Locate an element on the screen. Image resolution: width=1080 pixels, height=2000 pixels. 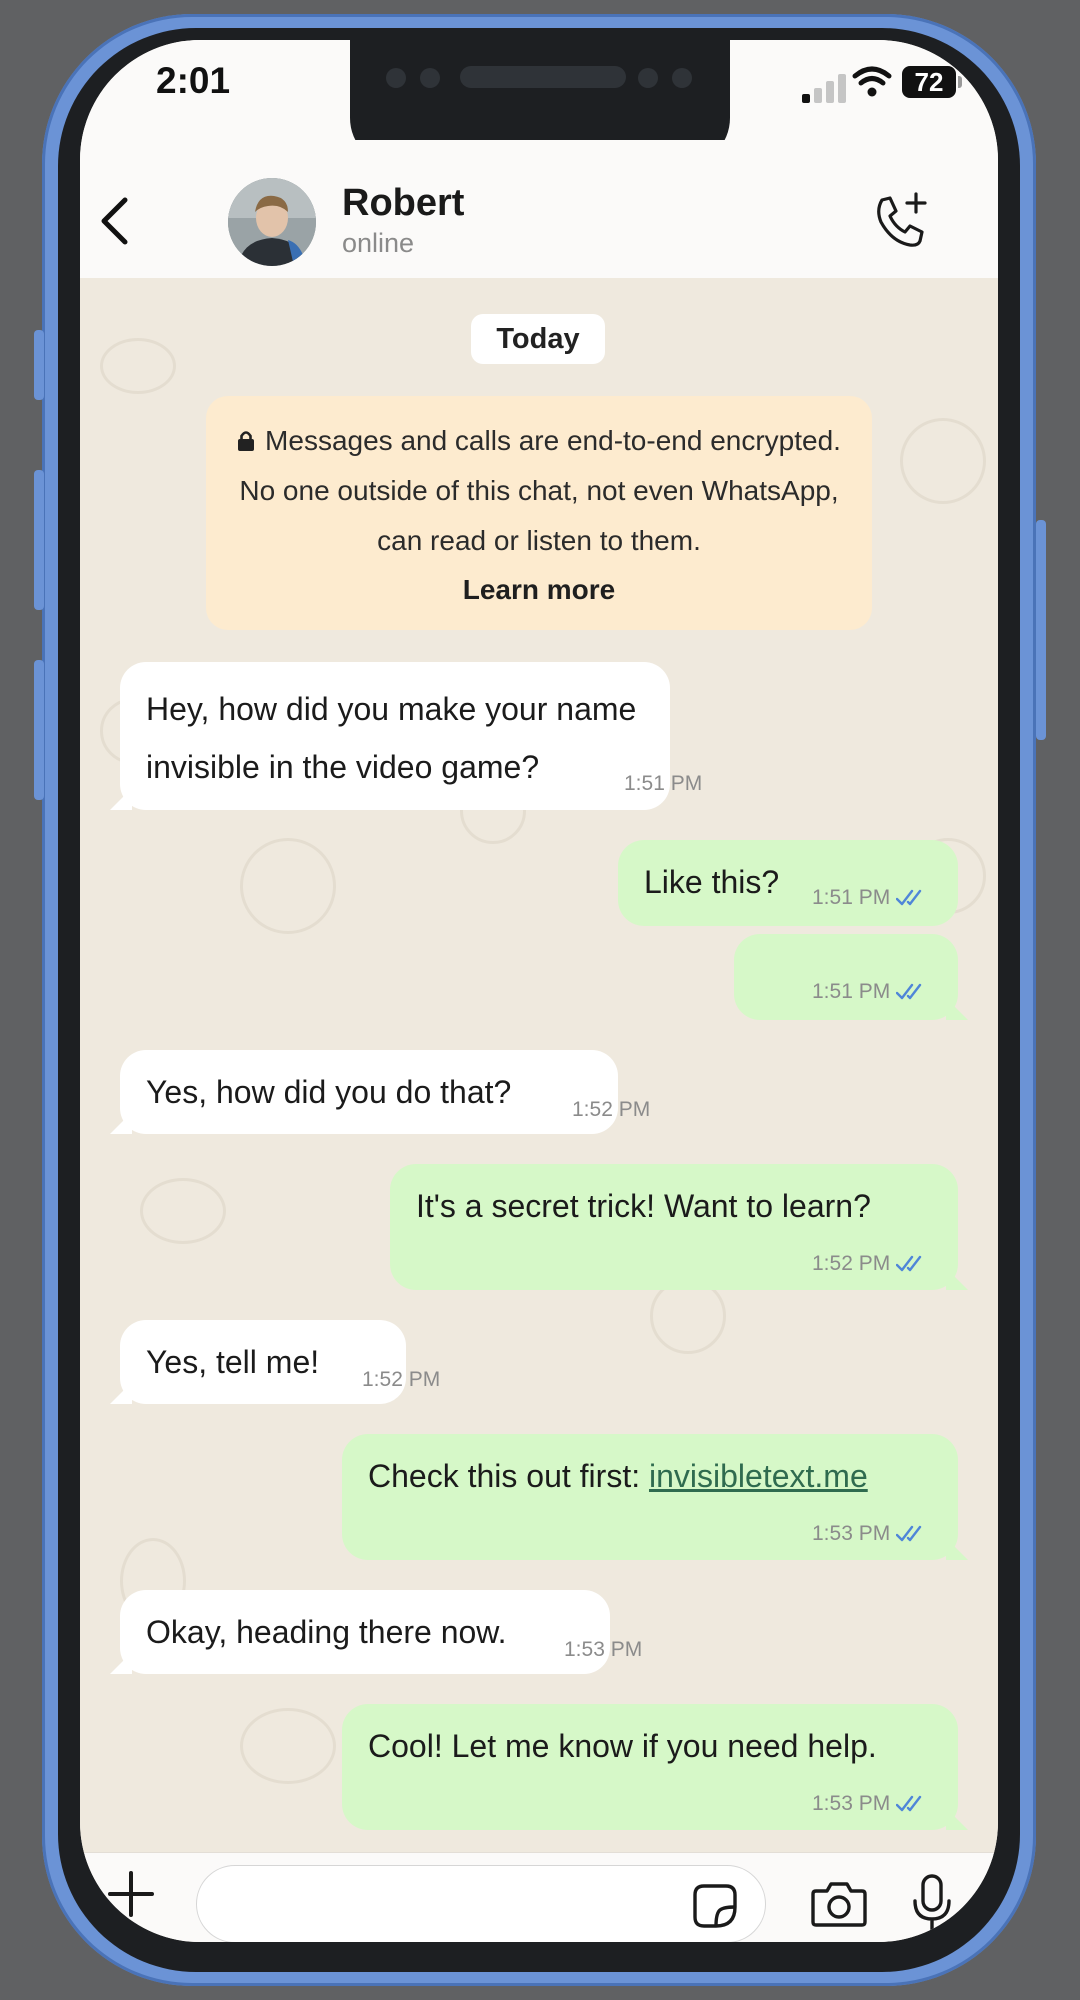
volume-up-button is located at coordinates (39, 540).